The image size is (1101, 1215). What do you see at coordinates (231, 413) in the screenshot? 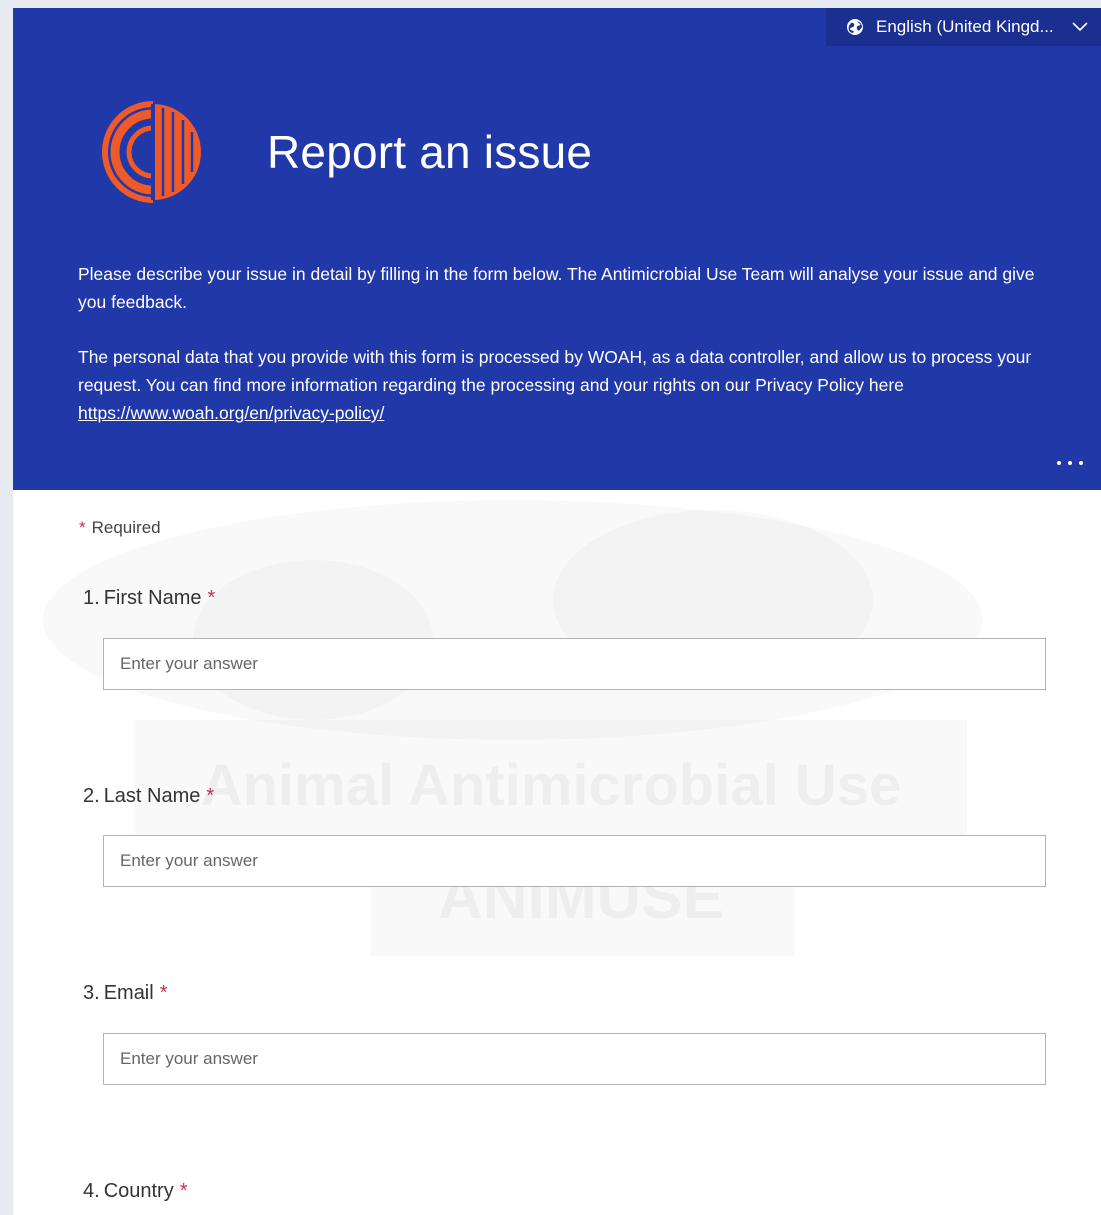
I see `privacy-policy-link: https://www.woah.org/en/privacy-policy/` at bounding box center [231, 413].